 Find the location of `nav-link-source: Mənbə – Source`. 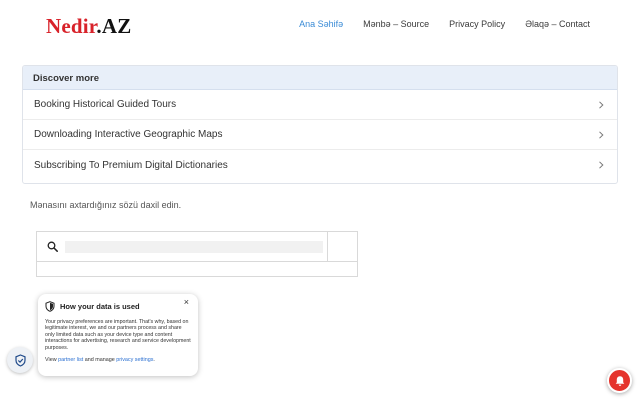

nav-link-source: Mənbə – Source is located at coordinates (396, 24).